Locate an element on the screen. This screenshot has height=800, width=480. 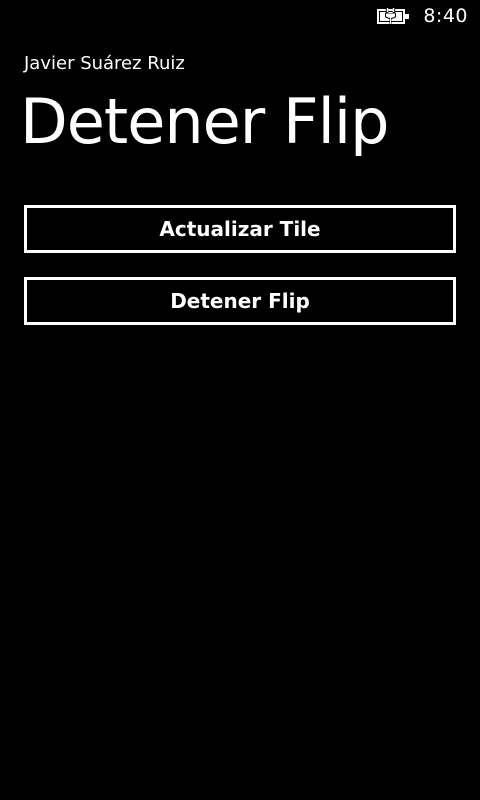
update-tile-button: Actualizar Tile is located at coordinates (240, 229).